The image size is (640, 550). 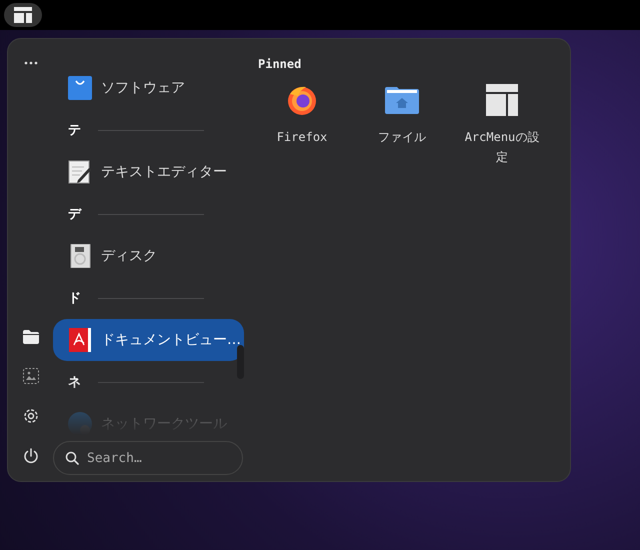 What do you see at coordinates (80, 340) in the screenshot?
I see `document-viewer-icon` at bounding box center [80, 340].